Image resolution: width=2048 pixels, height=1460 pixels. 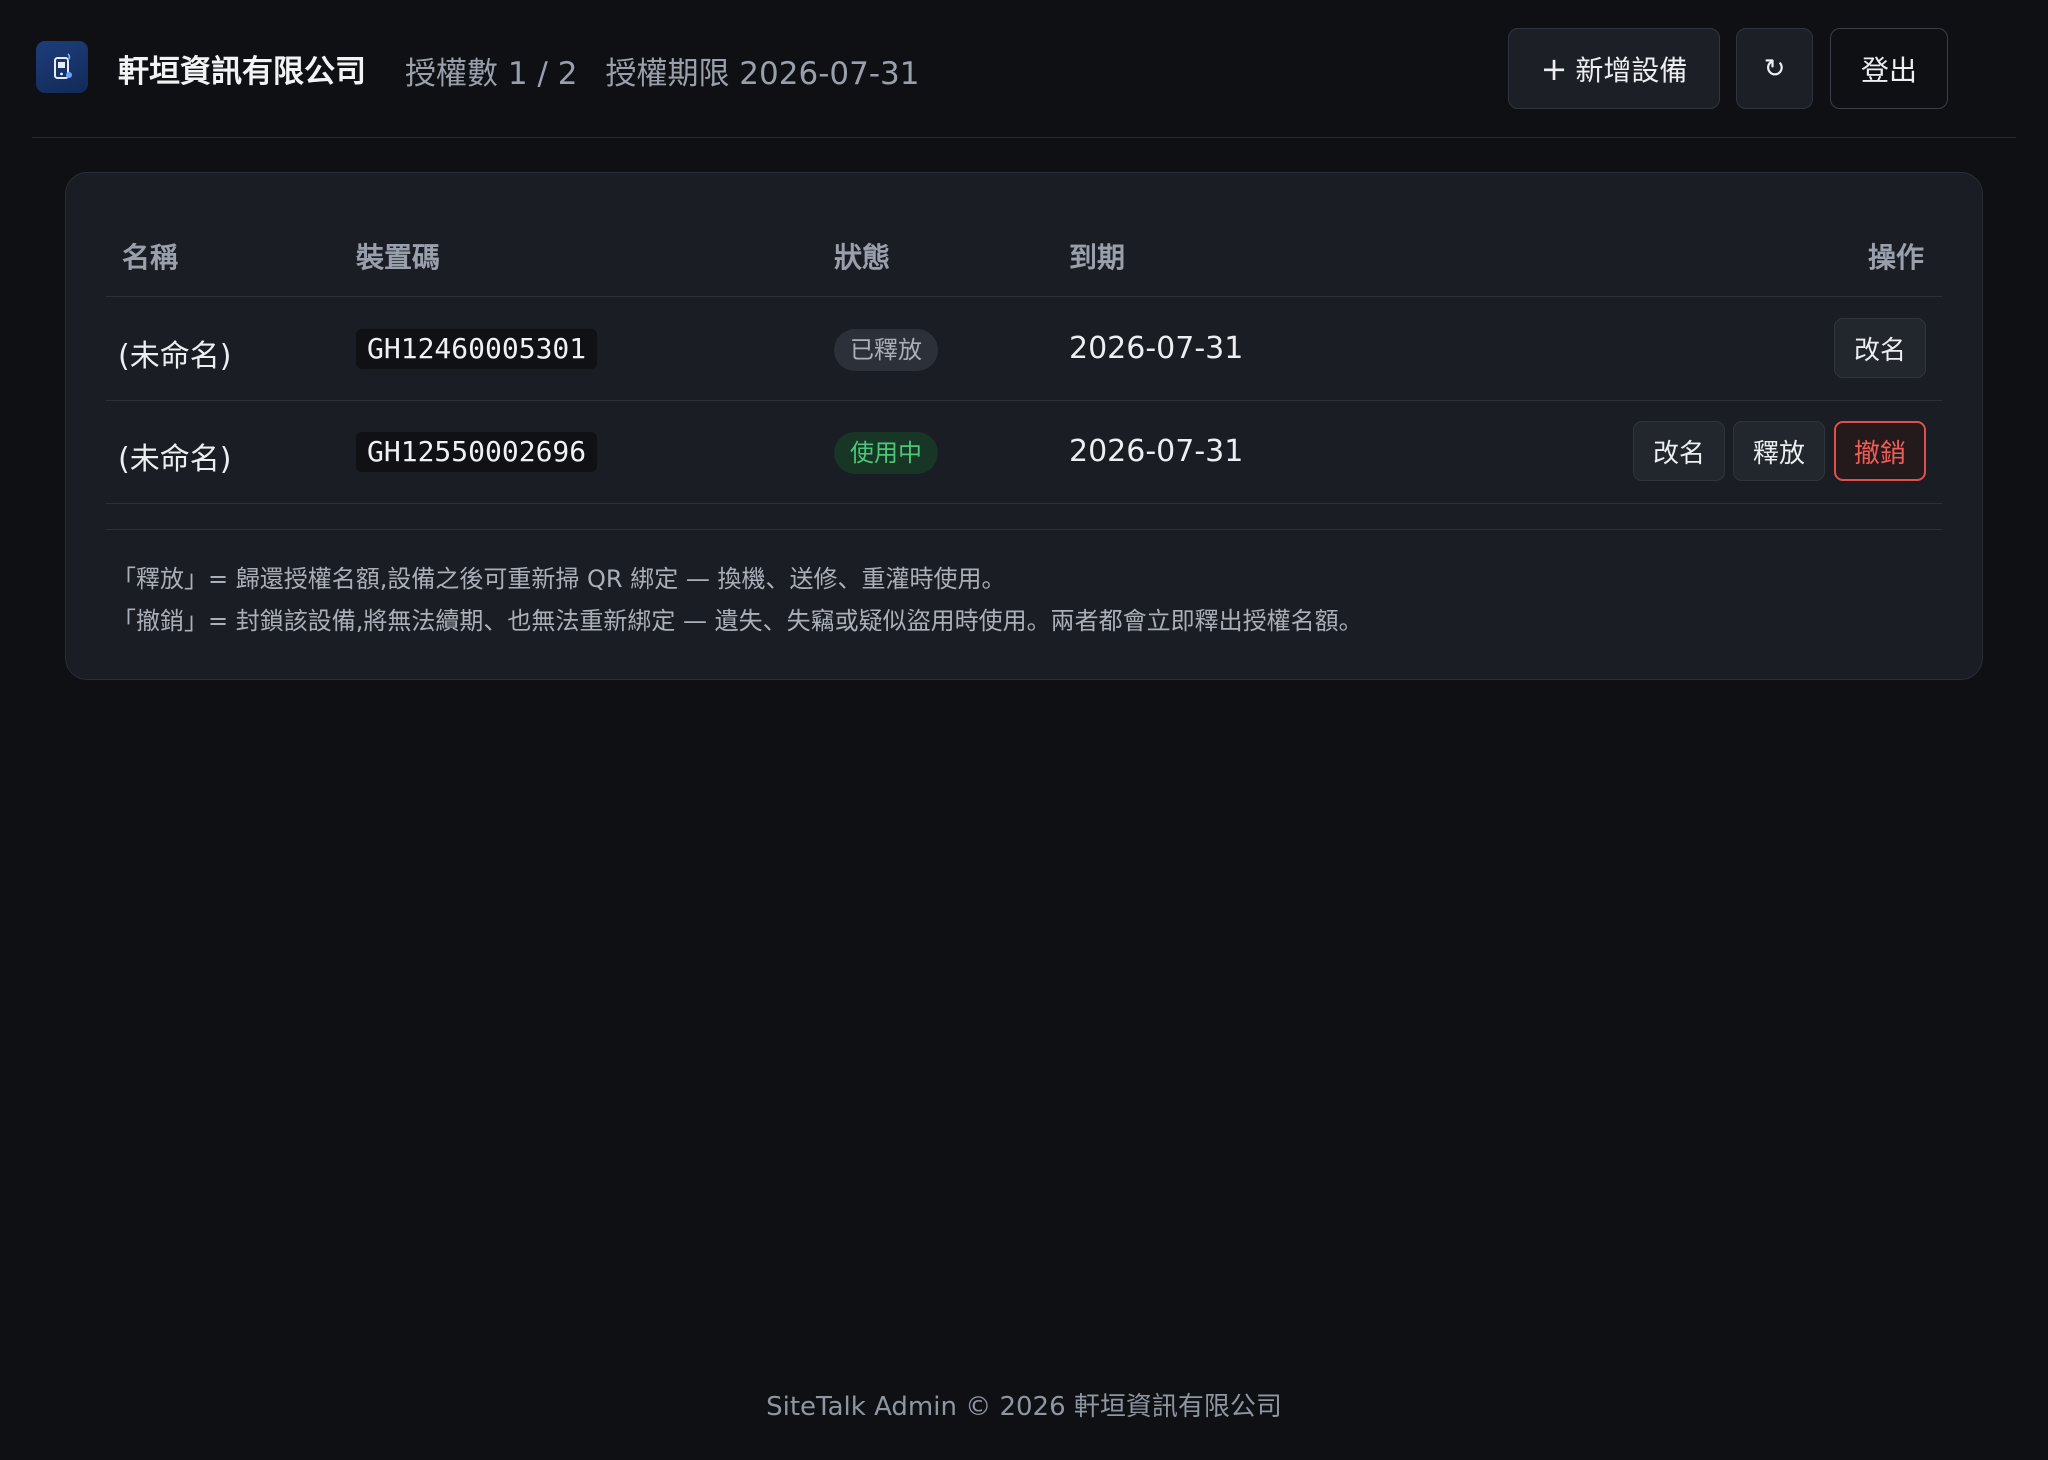 I want to click on refresh-button: ↻, so click(x=1774, y=68).